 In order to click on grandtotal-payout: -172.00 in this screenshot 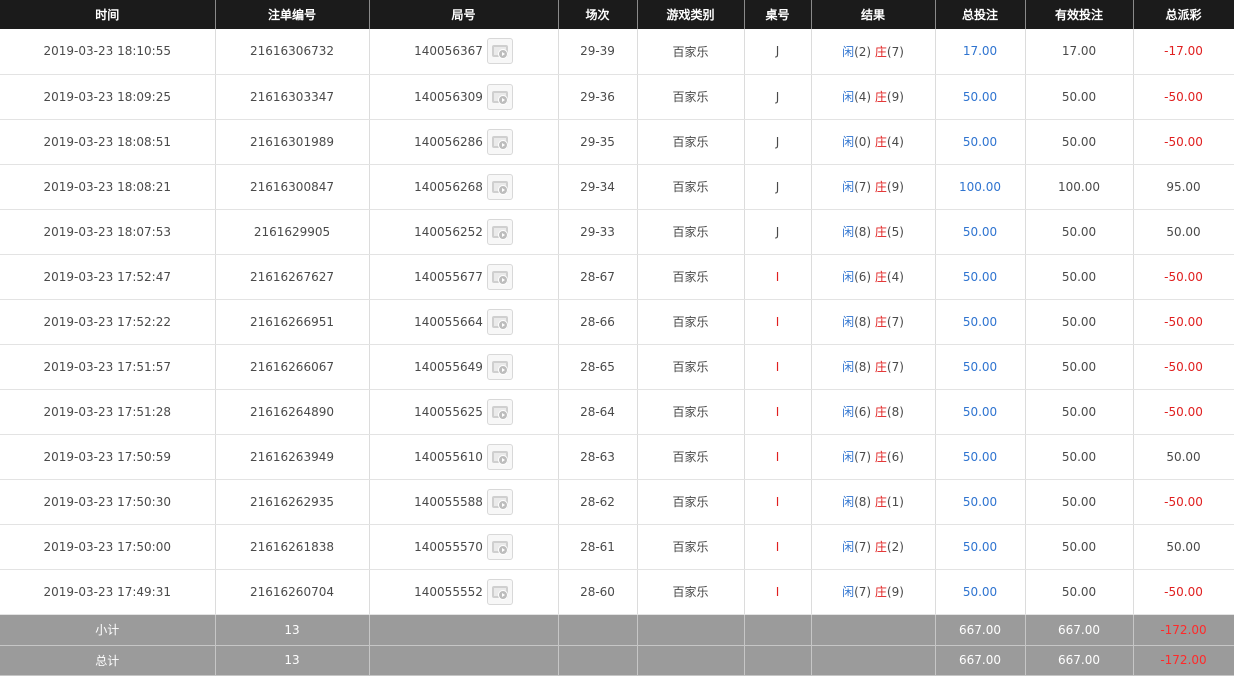, I will do `click(1183, 660)`.